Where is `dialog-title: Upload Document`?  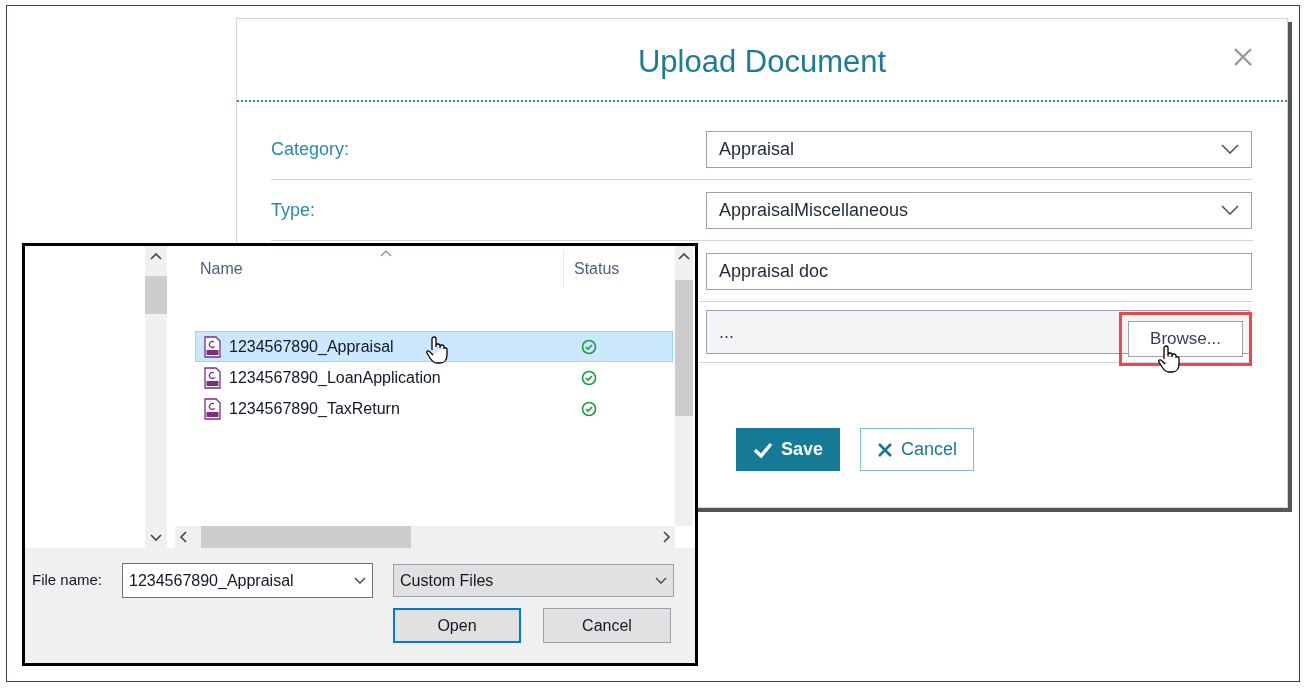
dialog-title: Upload Document is located at coordinates (762, 62).